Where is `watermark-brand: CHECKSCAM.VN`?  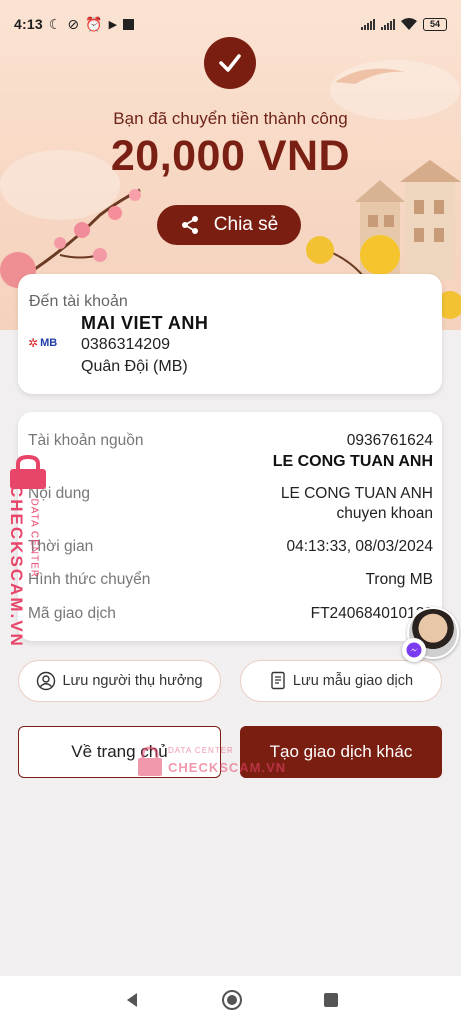
watermark-brand: CHECKSCAM.VN is located at coordinates (16, 566).